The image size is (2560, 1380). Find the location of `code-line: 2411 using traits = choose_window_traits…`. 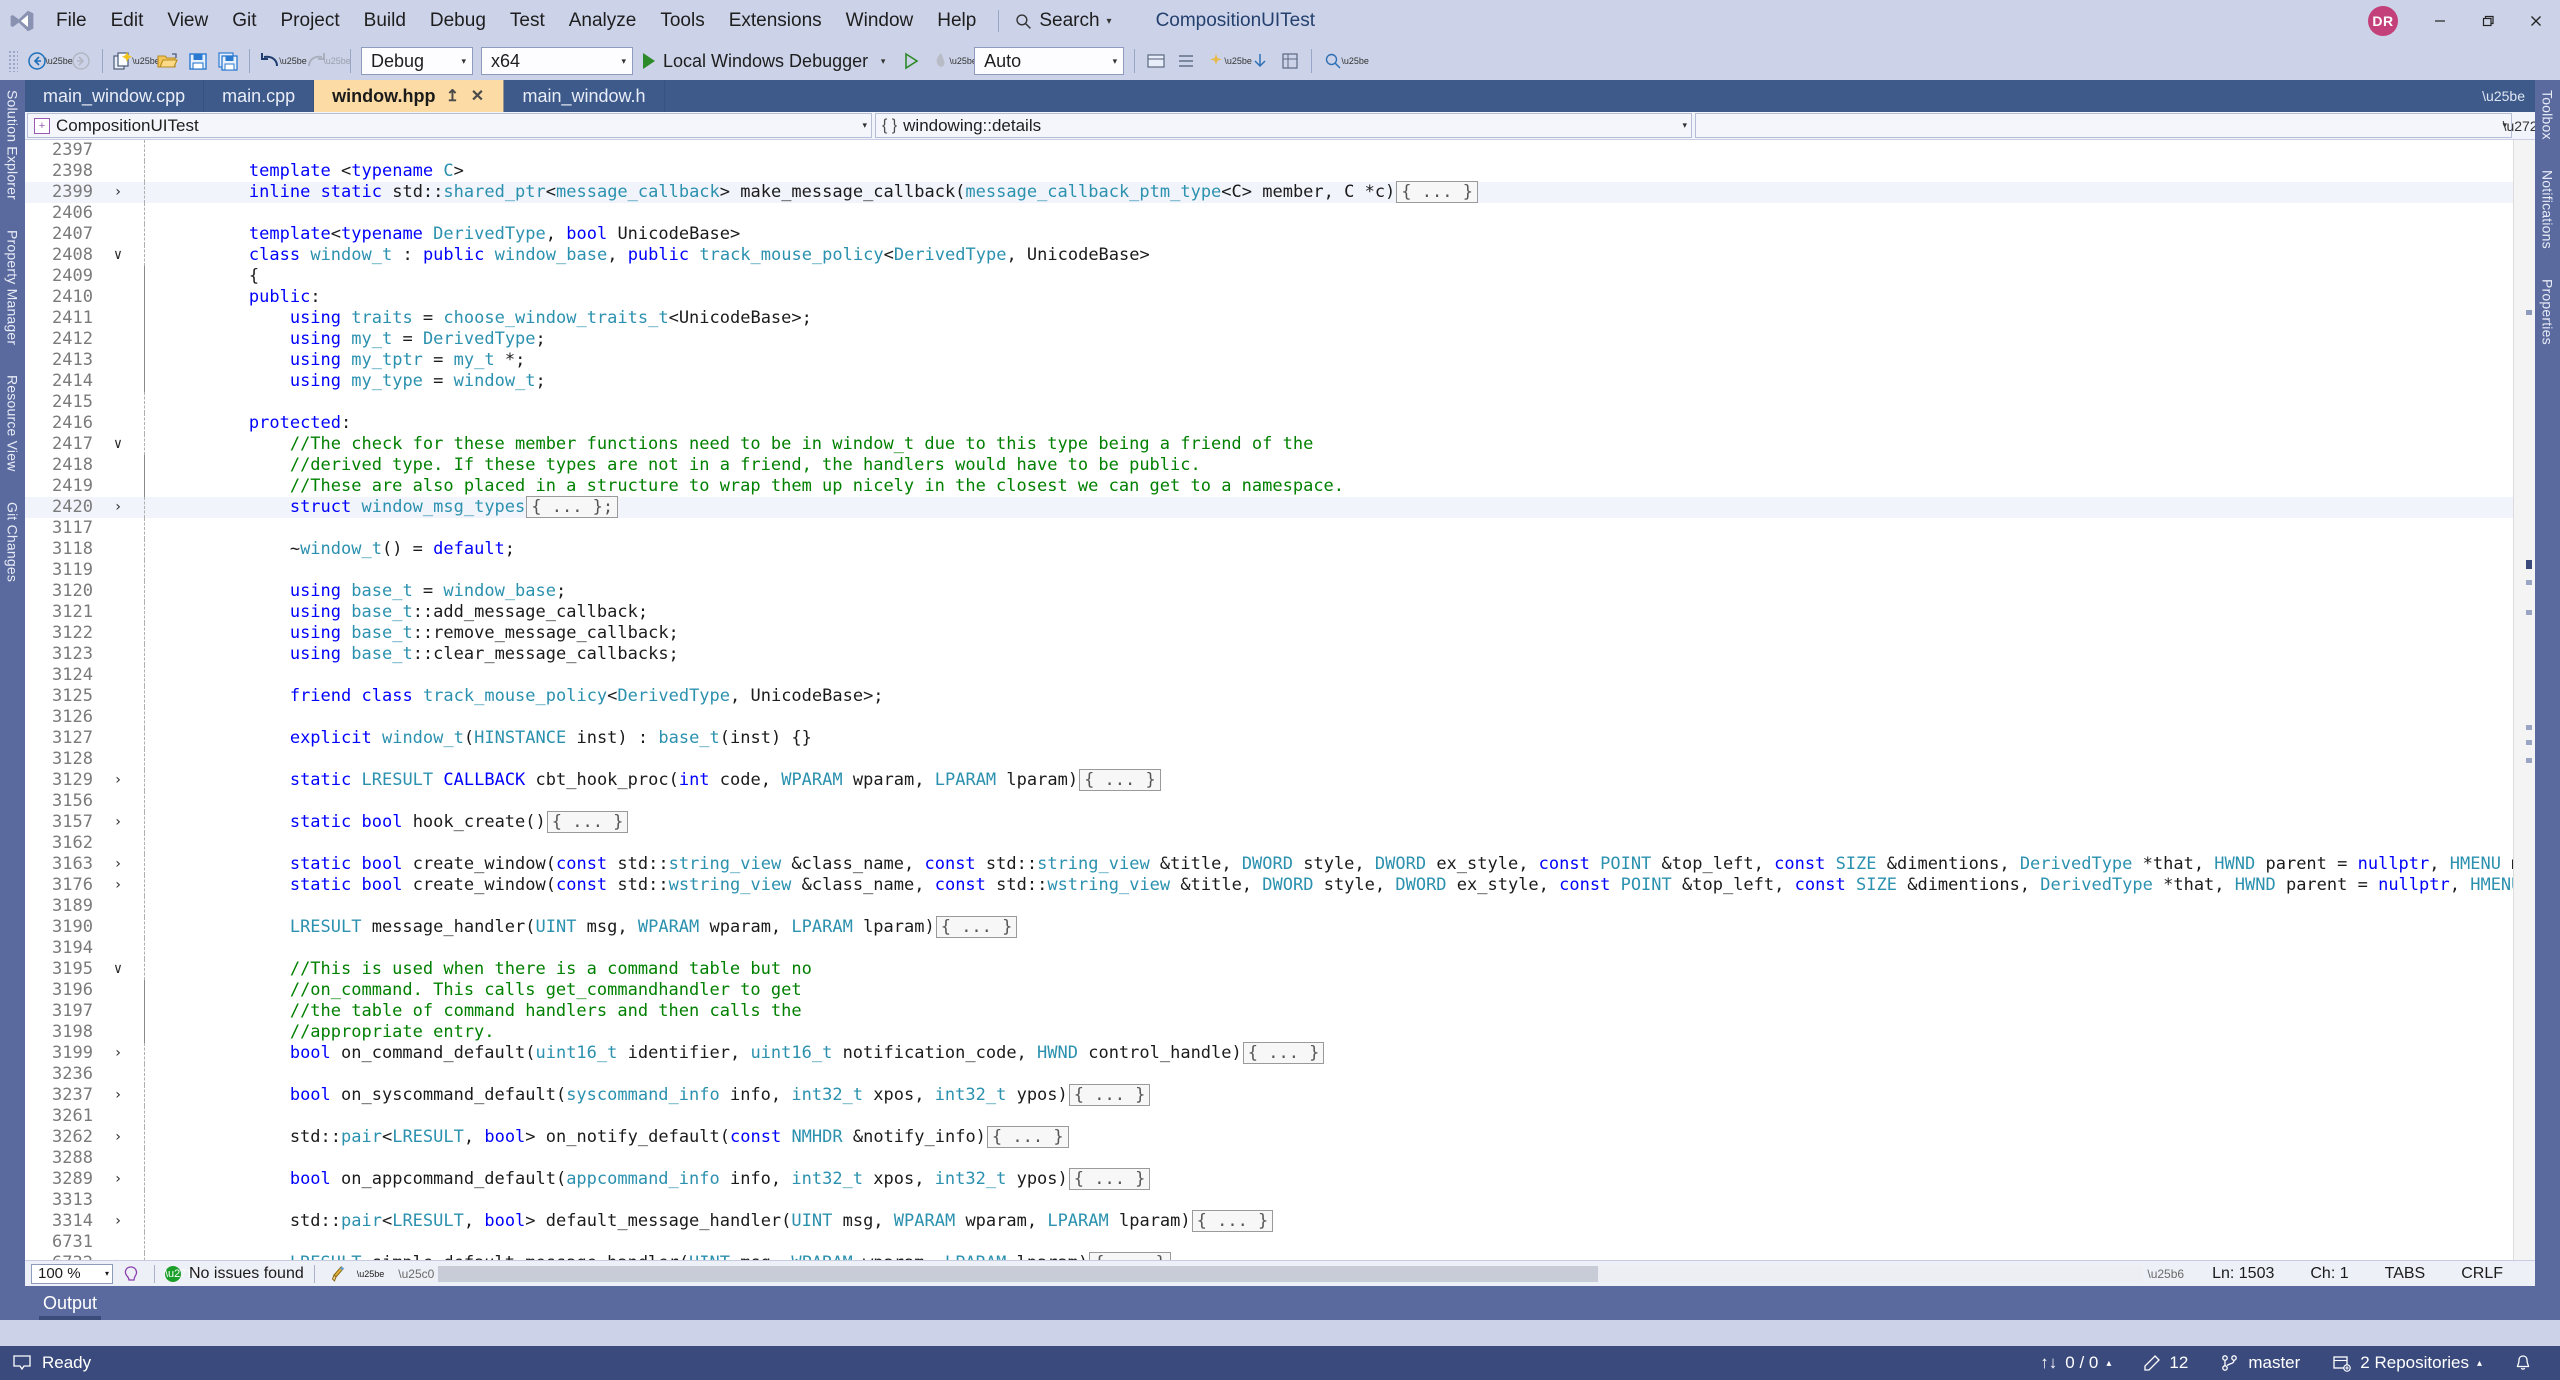

code-line: 2411 using traits = choose_window_traits… is located at coordinates (1269, 318).